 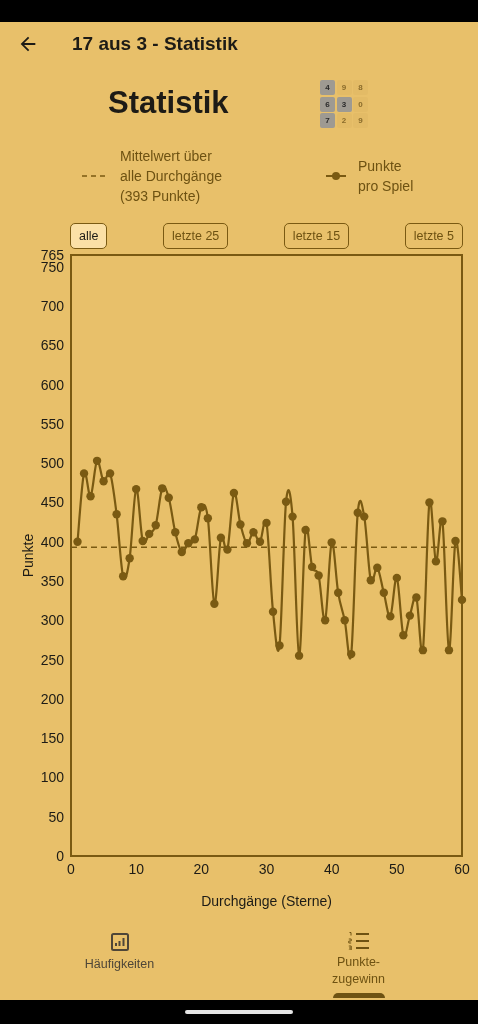 What do you see at coordinates (336, 176) in the screenshot?
I see `line-marker-icon` at bounding box center [336, 176].